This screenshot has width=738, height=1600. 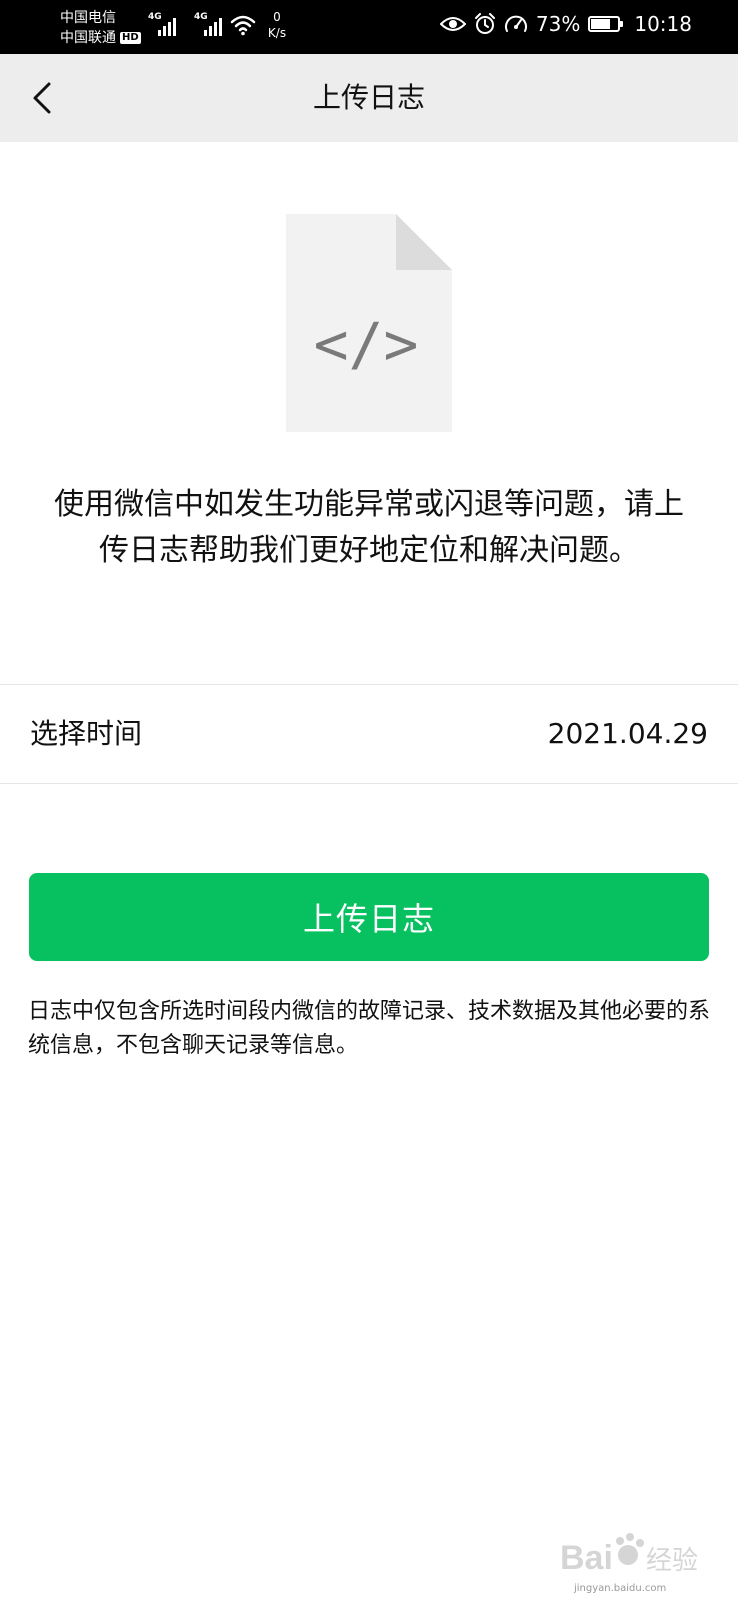 I want to click on battery-icon, so click(x=606, y=24).